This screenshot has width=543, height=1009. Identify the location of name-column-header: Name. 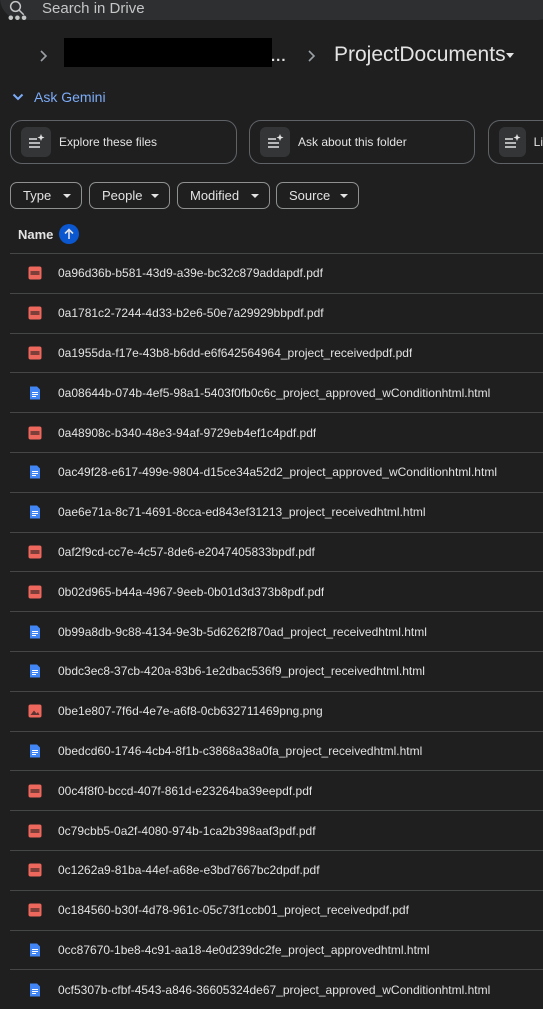
(49, 234).